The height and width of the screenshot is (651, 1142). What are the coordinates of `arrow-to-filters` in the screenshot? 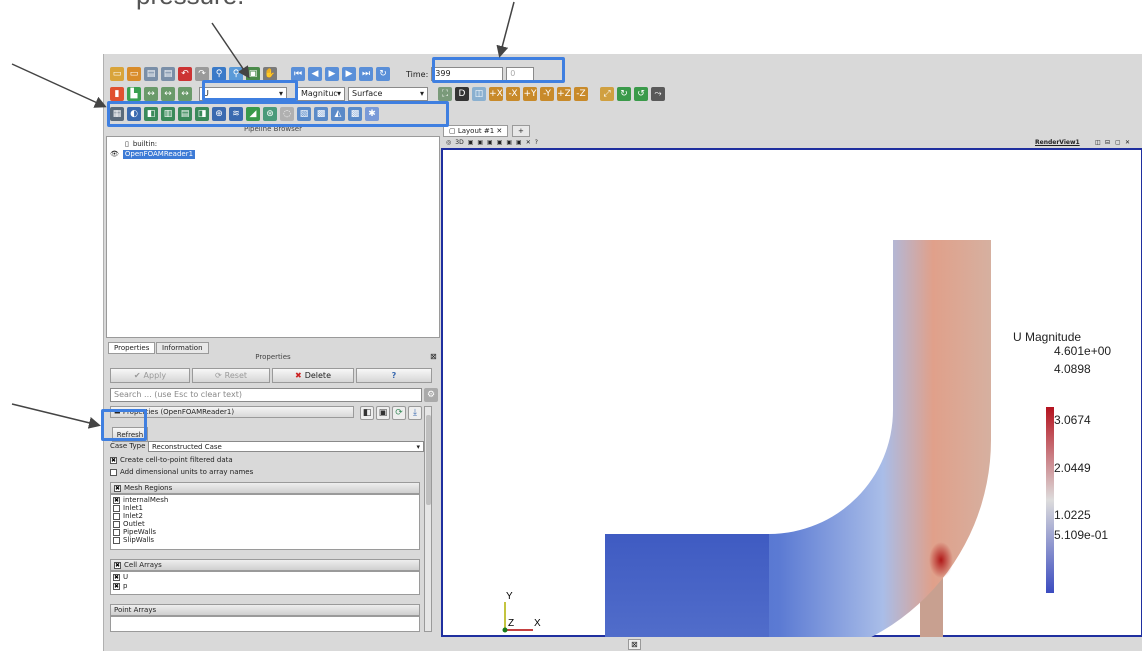 It's located at (59, 85).